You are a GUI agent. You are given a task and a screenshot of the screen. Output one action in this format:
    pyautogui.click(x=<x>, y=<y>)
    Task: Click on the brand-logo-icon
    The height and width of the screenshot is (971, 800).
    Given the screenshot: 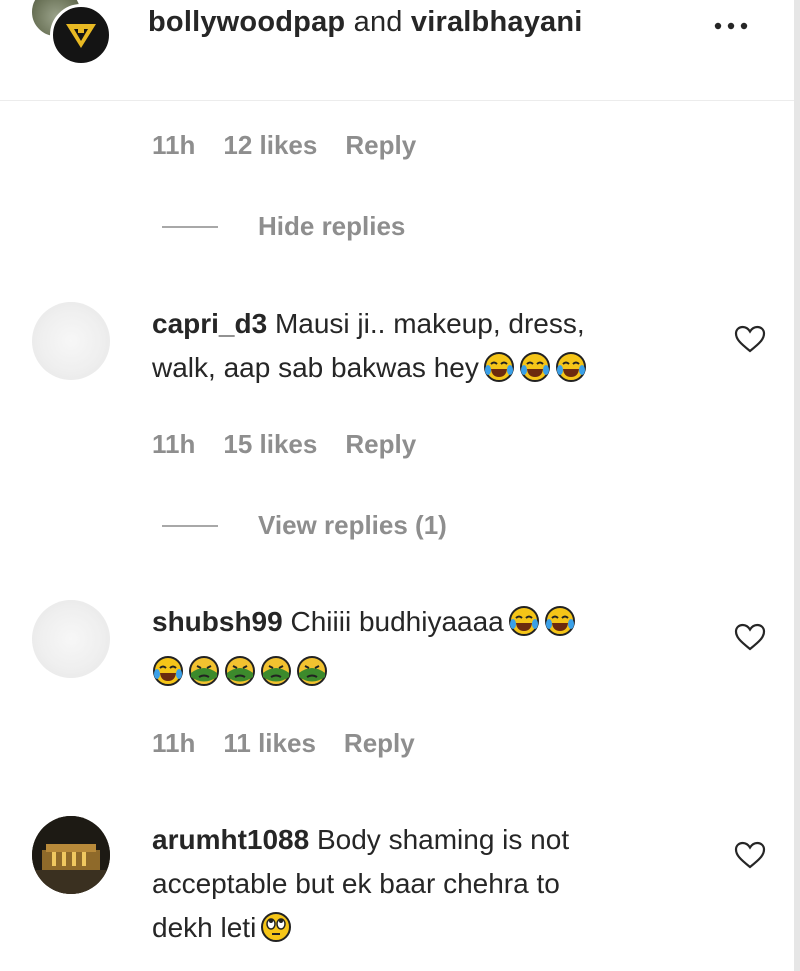 What is the action you would take?
    pyautogui.click(x=81, y=36)
    